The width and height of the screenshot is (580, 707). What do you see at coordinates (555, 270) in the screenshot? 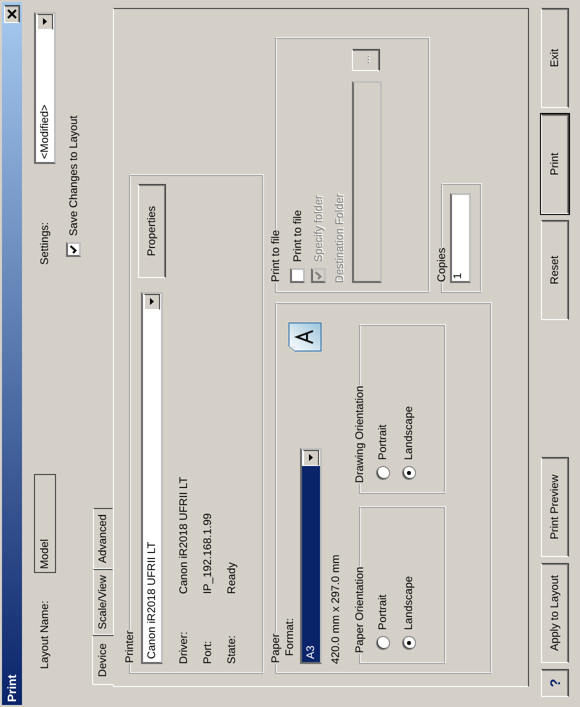
I see `dialog-button: Reset` at bounding box center [555, 270].